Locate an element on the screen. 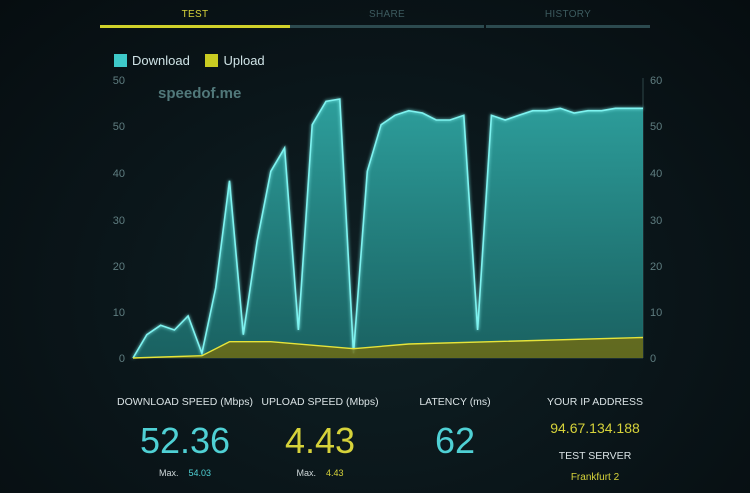 The image size is (750, 493). upload-stat: UPLOAD SPEED (Mbps) 4.43 Max. 4.43 is located at coordinates (320, 437).